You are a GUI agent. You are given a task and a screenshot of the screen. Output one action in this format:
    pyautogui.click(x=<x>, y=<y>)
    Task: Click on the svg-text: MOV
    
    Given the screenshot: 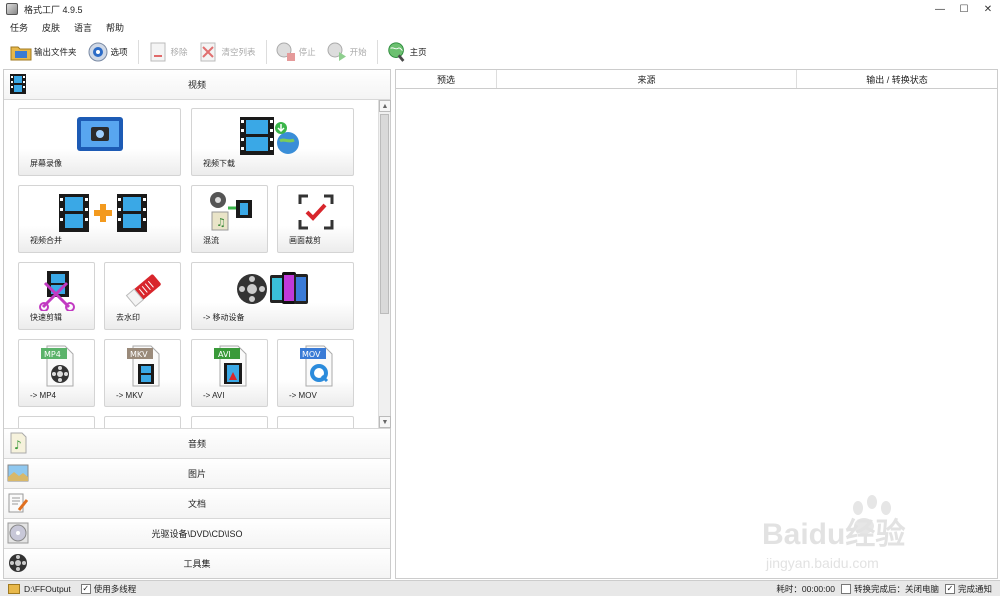 What is the action you would take?
    pyautogui.click(x=311, y=354)
    